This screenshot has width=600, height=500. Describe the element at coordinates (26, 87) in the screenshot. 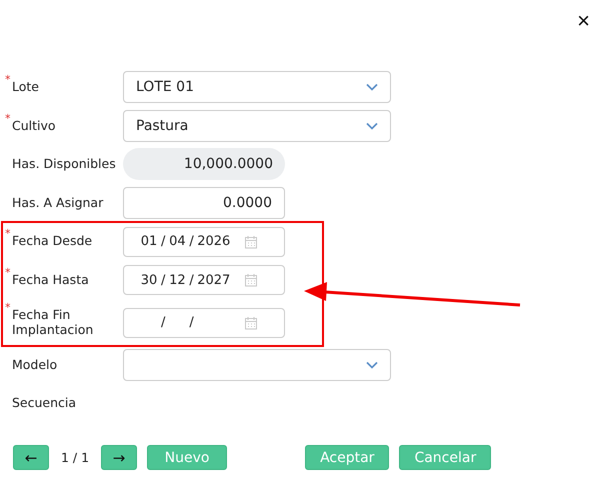

I see `field-label: Lote` at that location.